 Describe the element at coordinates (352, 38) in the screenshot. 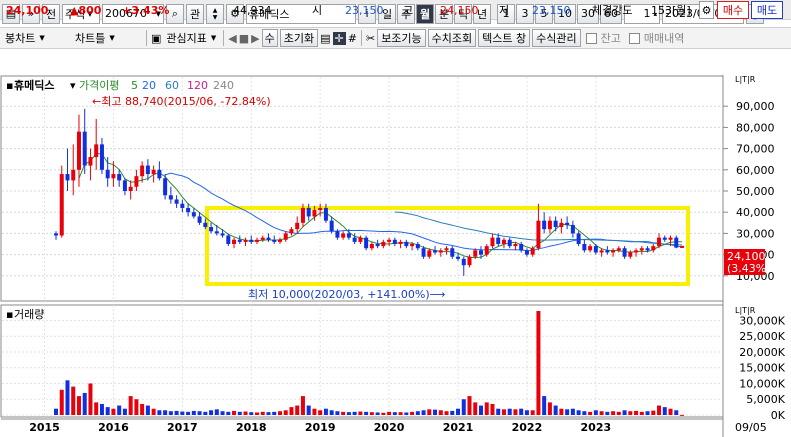

I see `grid-icon: #` at that location.